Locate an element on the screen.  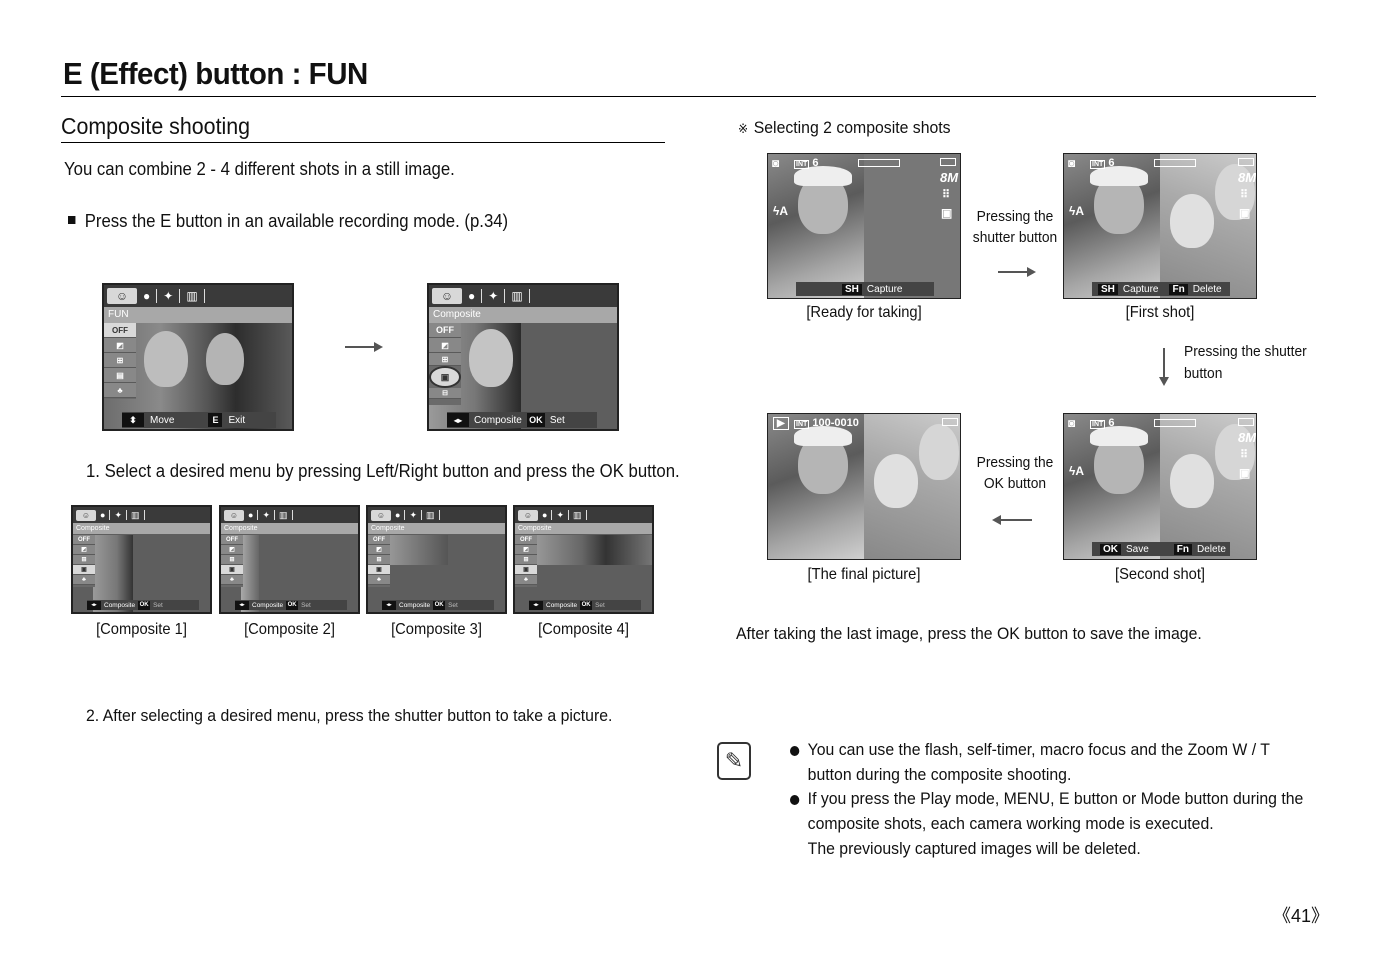
child-face is located at coordinates (1192, 481).